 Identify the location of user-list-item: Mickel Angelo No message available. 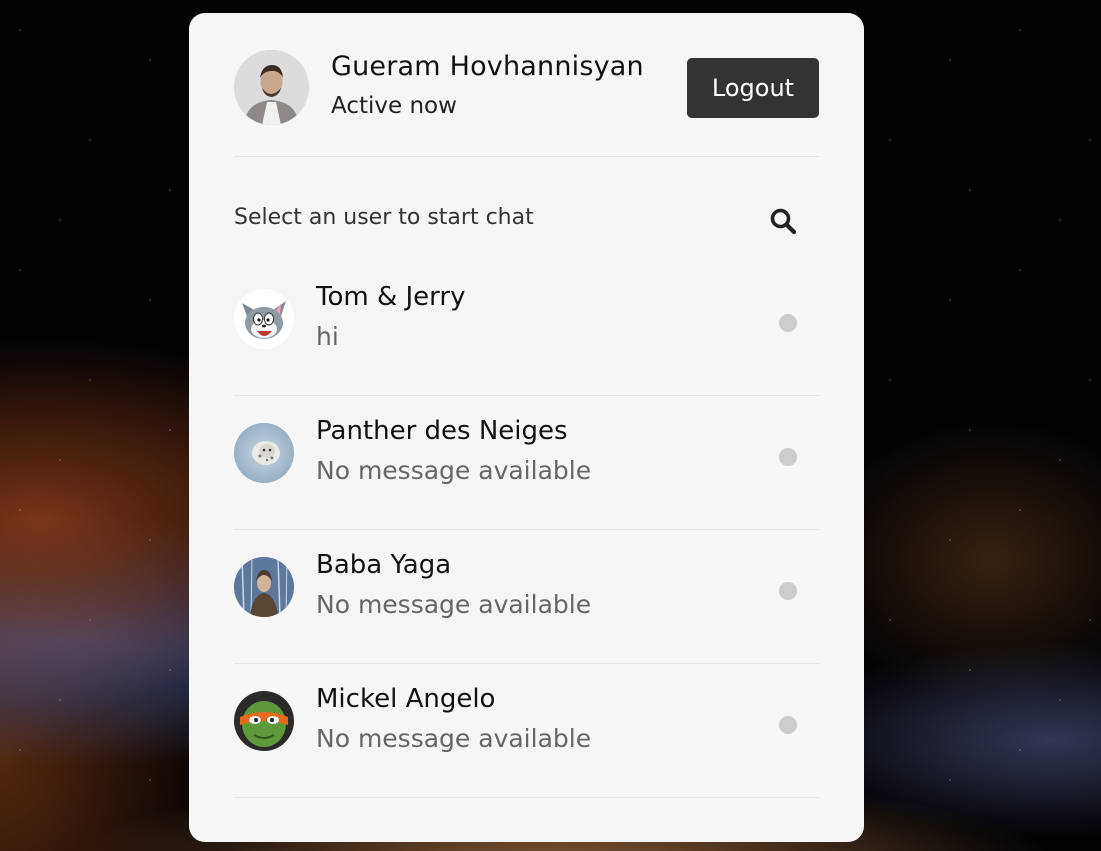
(526, 731).